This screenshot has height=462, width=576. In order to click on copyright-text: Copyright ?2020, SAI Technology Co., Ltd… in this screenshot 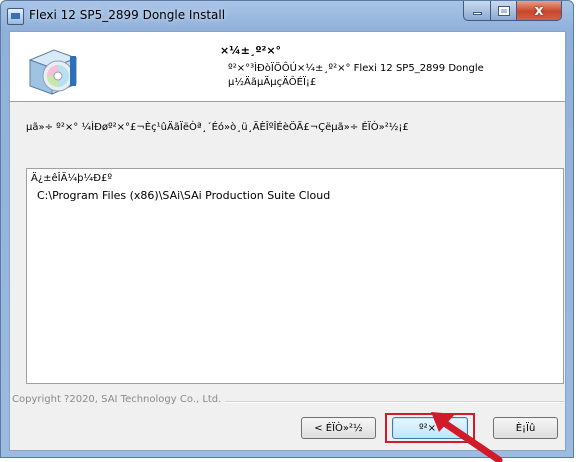, I will do `click(119, 399)`.